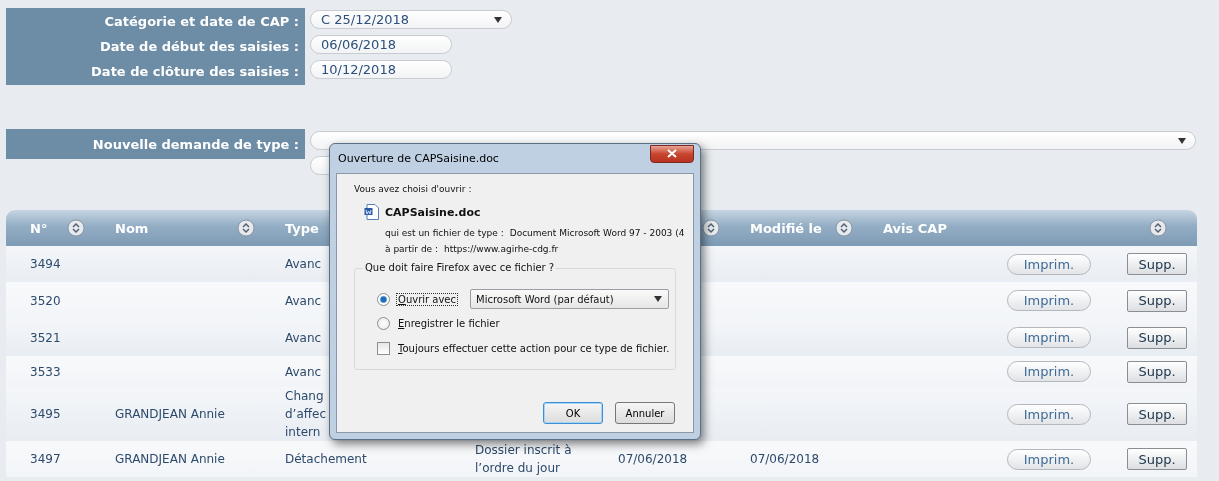  I want to click on category-select: C 25/12/2018, so click(411, 19).